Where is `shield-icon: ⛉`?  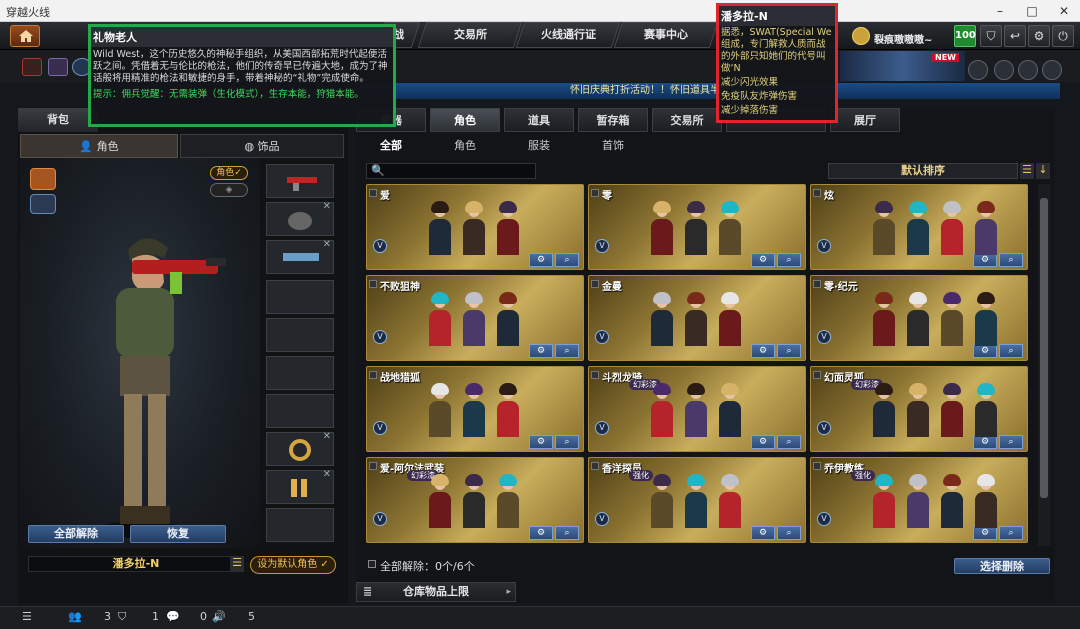
shield-icon: ⛉ is located at coordinates (991, 36).